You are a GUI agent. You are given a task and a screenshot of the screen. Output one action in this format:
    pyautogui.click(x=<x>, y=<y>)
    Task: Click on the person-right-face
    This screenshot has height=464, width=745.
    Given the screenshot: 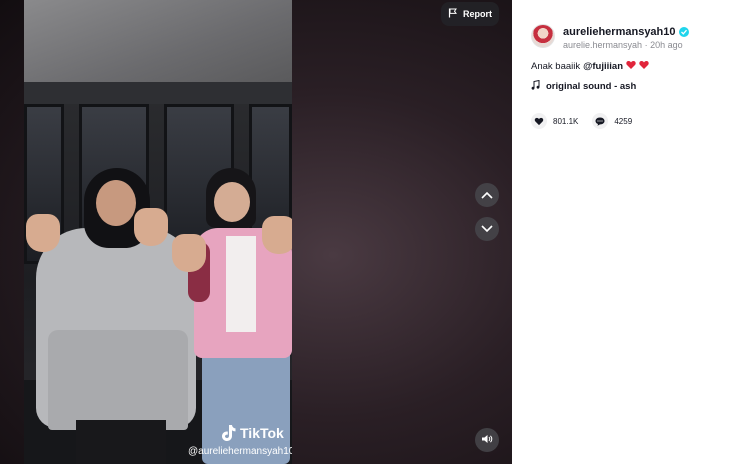 What is the action you would take?
    pyautogui.click(x=232, y=202)
    